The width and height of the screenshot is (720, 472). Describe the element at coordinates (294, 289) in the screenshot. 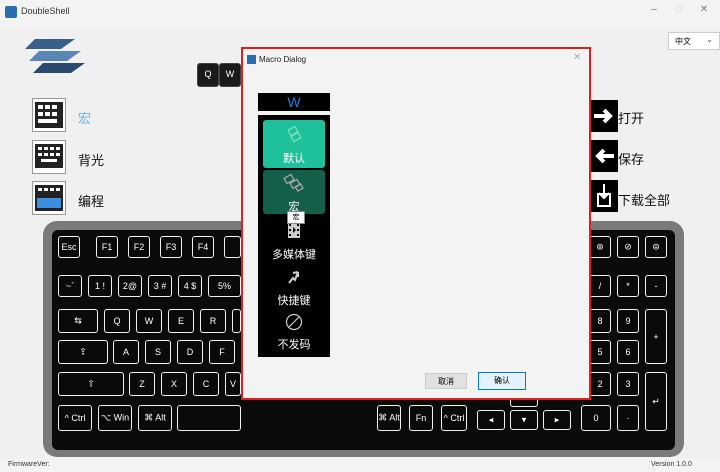

I see `option-shortcut: 快捷键` at that location.